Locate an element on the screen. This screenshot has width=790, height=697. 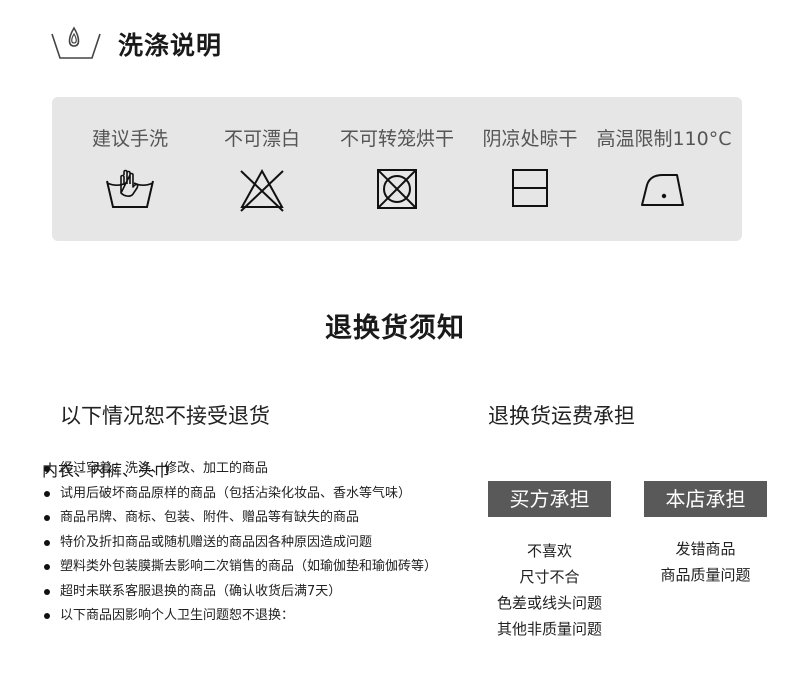
list-item: 特价及折扣商品或随机赠送的商品因各种原因造成问题 is located at coordinates (239, 543).